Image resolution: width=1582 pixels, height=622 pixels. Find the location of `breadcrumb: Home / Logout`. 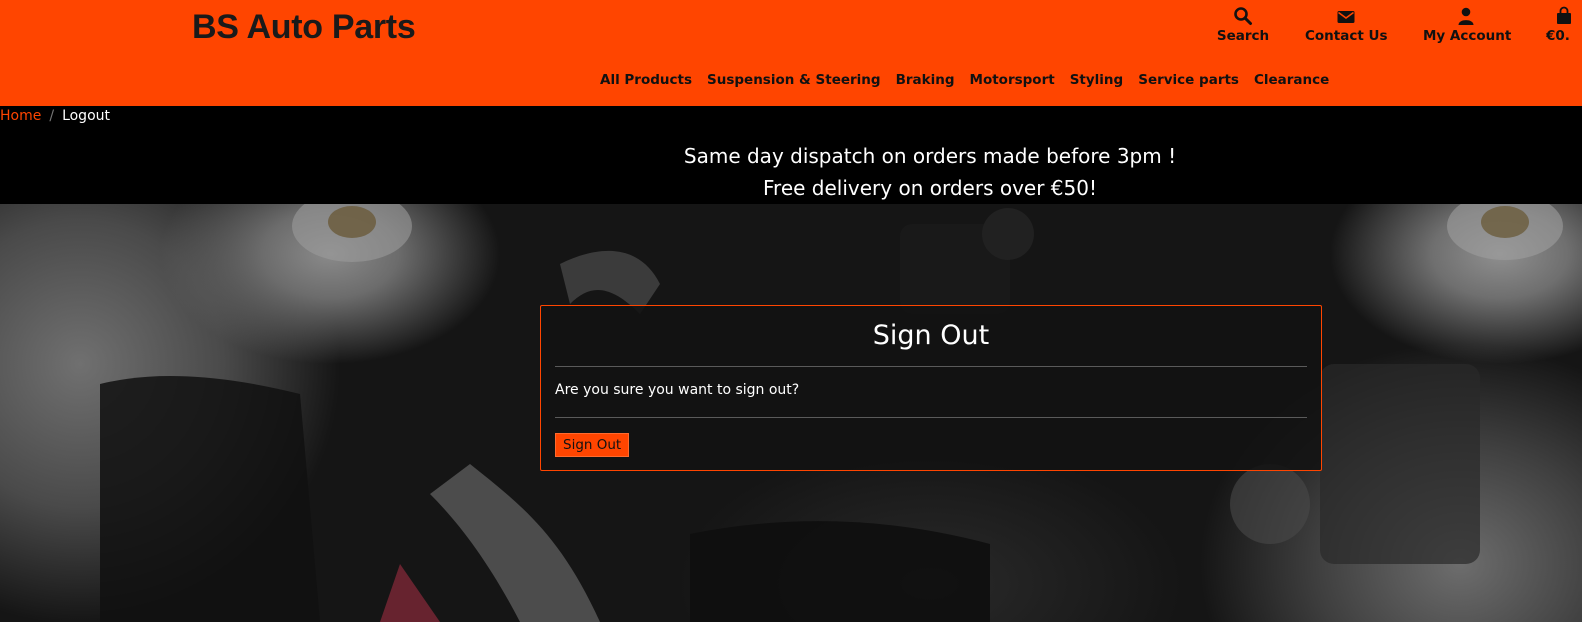

breadcrumb: Home / Logout is located at coordinates (55, 116).